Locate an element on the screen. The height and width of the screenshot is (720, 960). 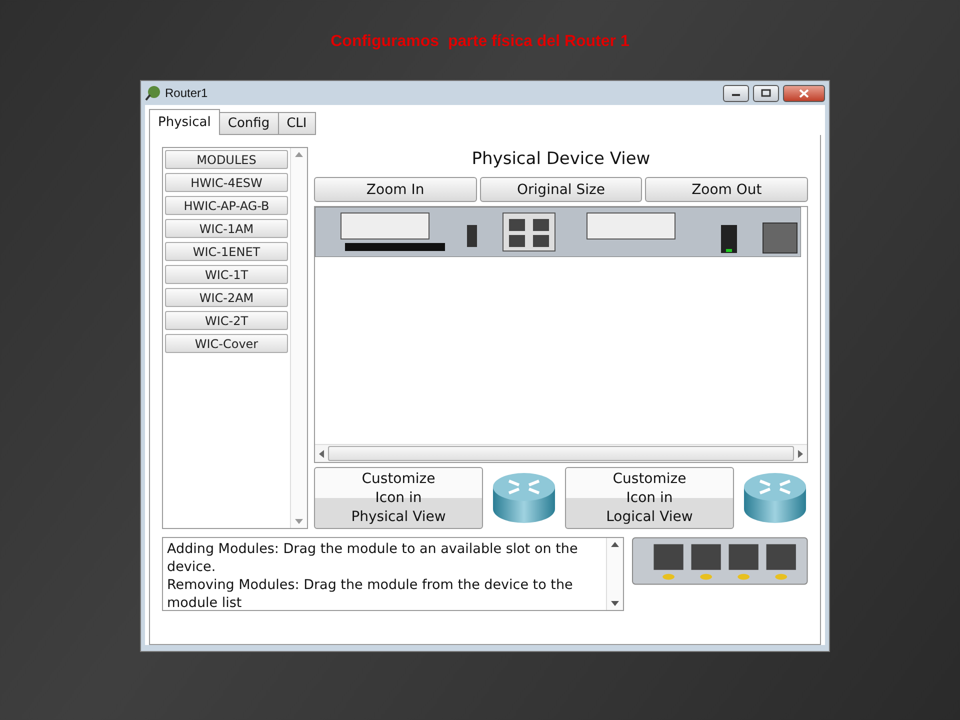
tab: Physical is located at coordinates (184, 122).